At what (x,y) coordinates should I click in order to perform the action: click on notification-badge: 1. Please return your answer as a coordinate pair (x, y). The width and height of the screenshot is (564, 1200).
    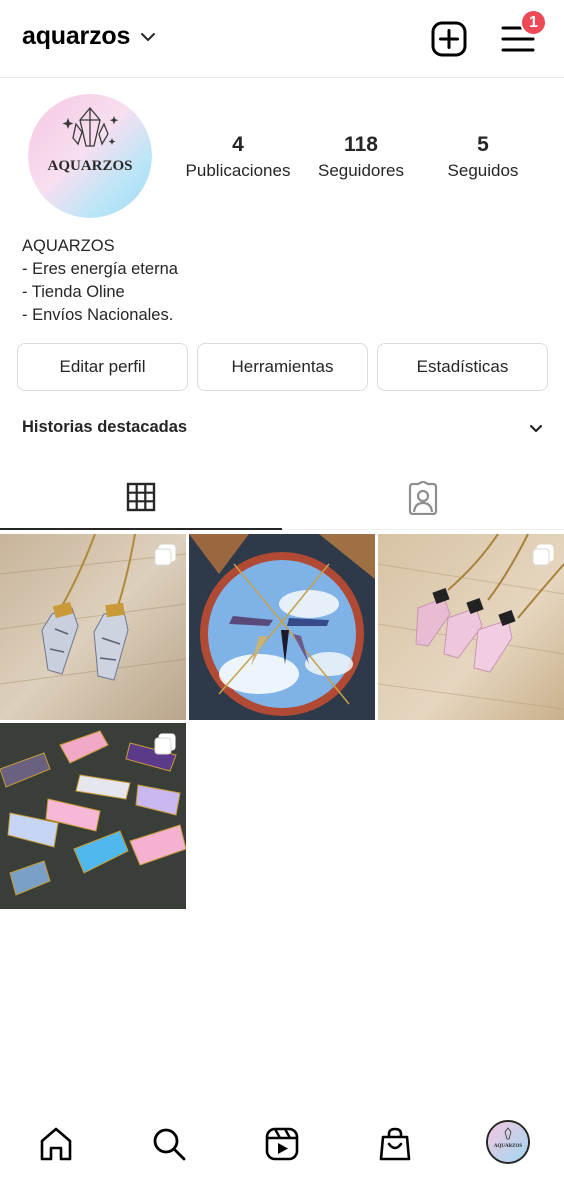
    Looking at the image, I should click on (533, 22).